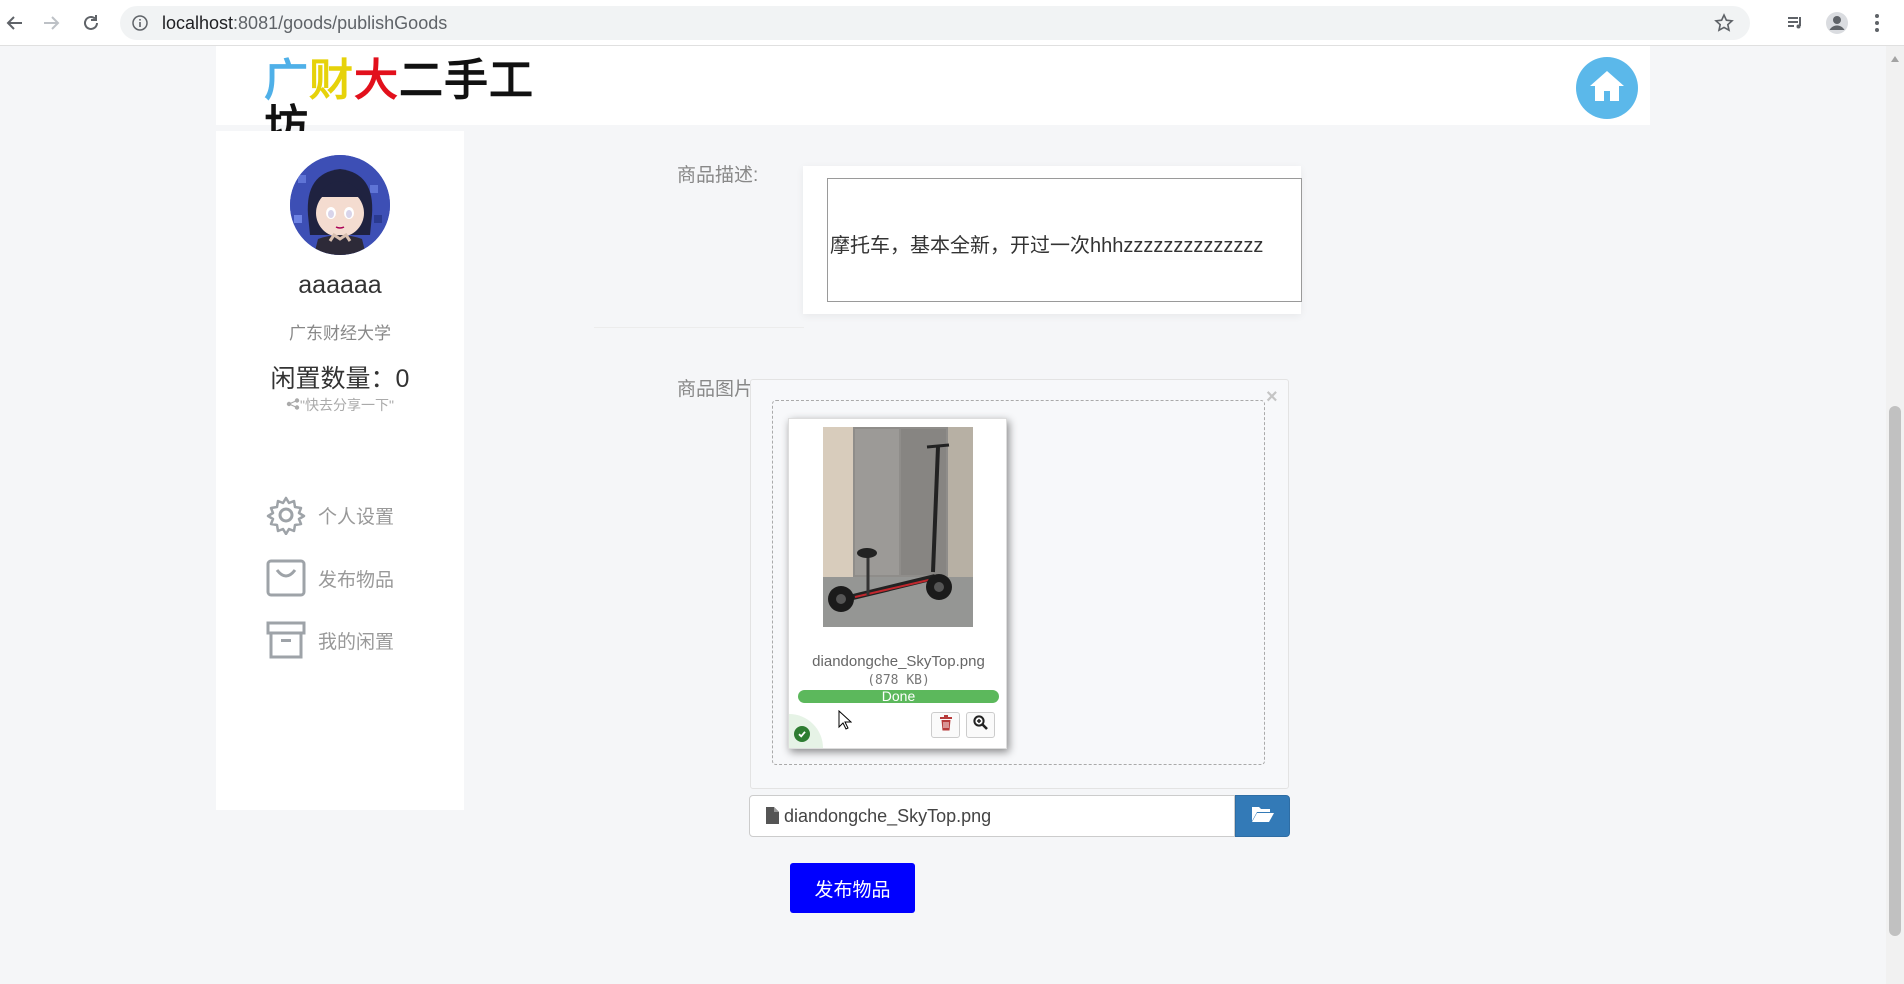 The image size is (1904, 984). What do you see at coordinates (333, 379) in the screenshot?
I see `idle-count-label: 闲置数量：` at bounding box center [333, 379].